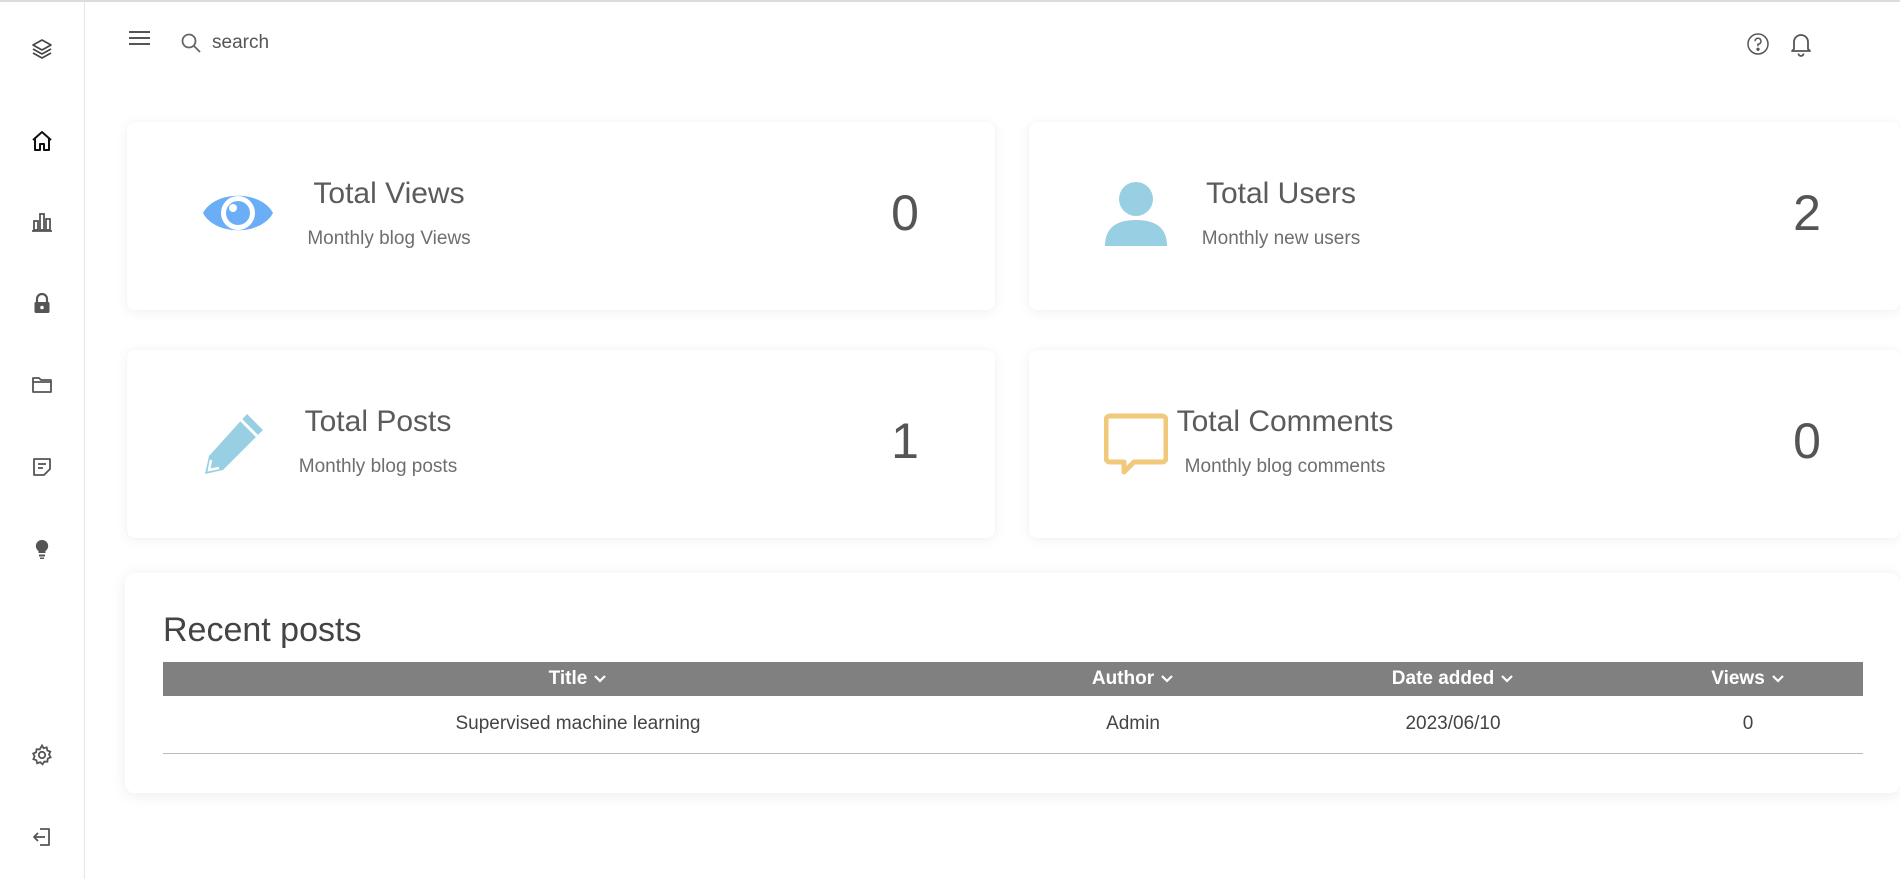  What do you see at coordinates (905, 441) in the screenshot?
I see `card-value: 1` at bounding box center [905, 441].